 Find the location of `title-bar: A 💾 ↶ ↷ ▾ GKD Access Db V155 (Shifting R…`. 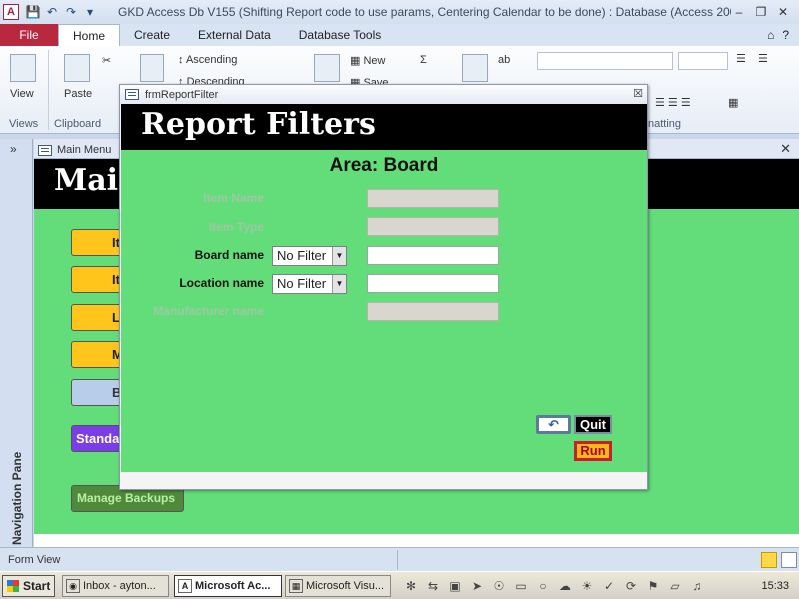

title-bar: A 💾 ↶ ↷ ▾ GKD Access Db V155 (Shifting R… is located at coordinates (399, 12).